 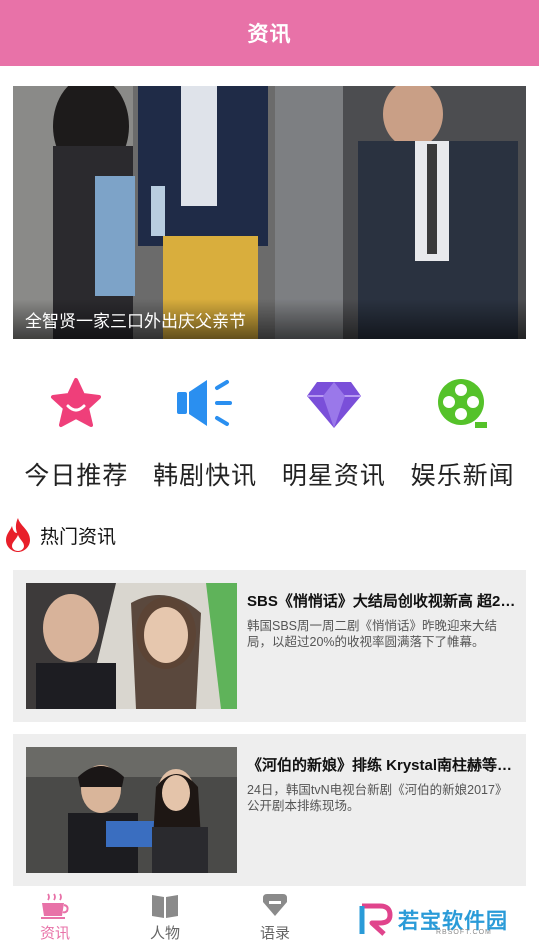 I want to click on tab-quotes: 语录, so click(x=275, y=916).